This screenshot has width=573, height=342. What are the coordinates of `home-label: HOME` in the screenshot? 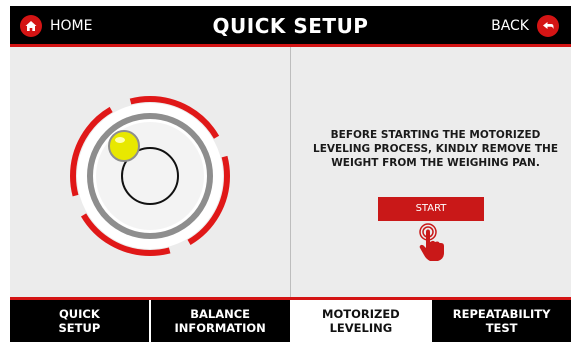 It's located at (71, 26).